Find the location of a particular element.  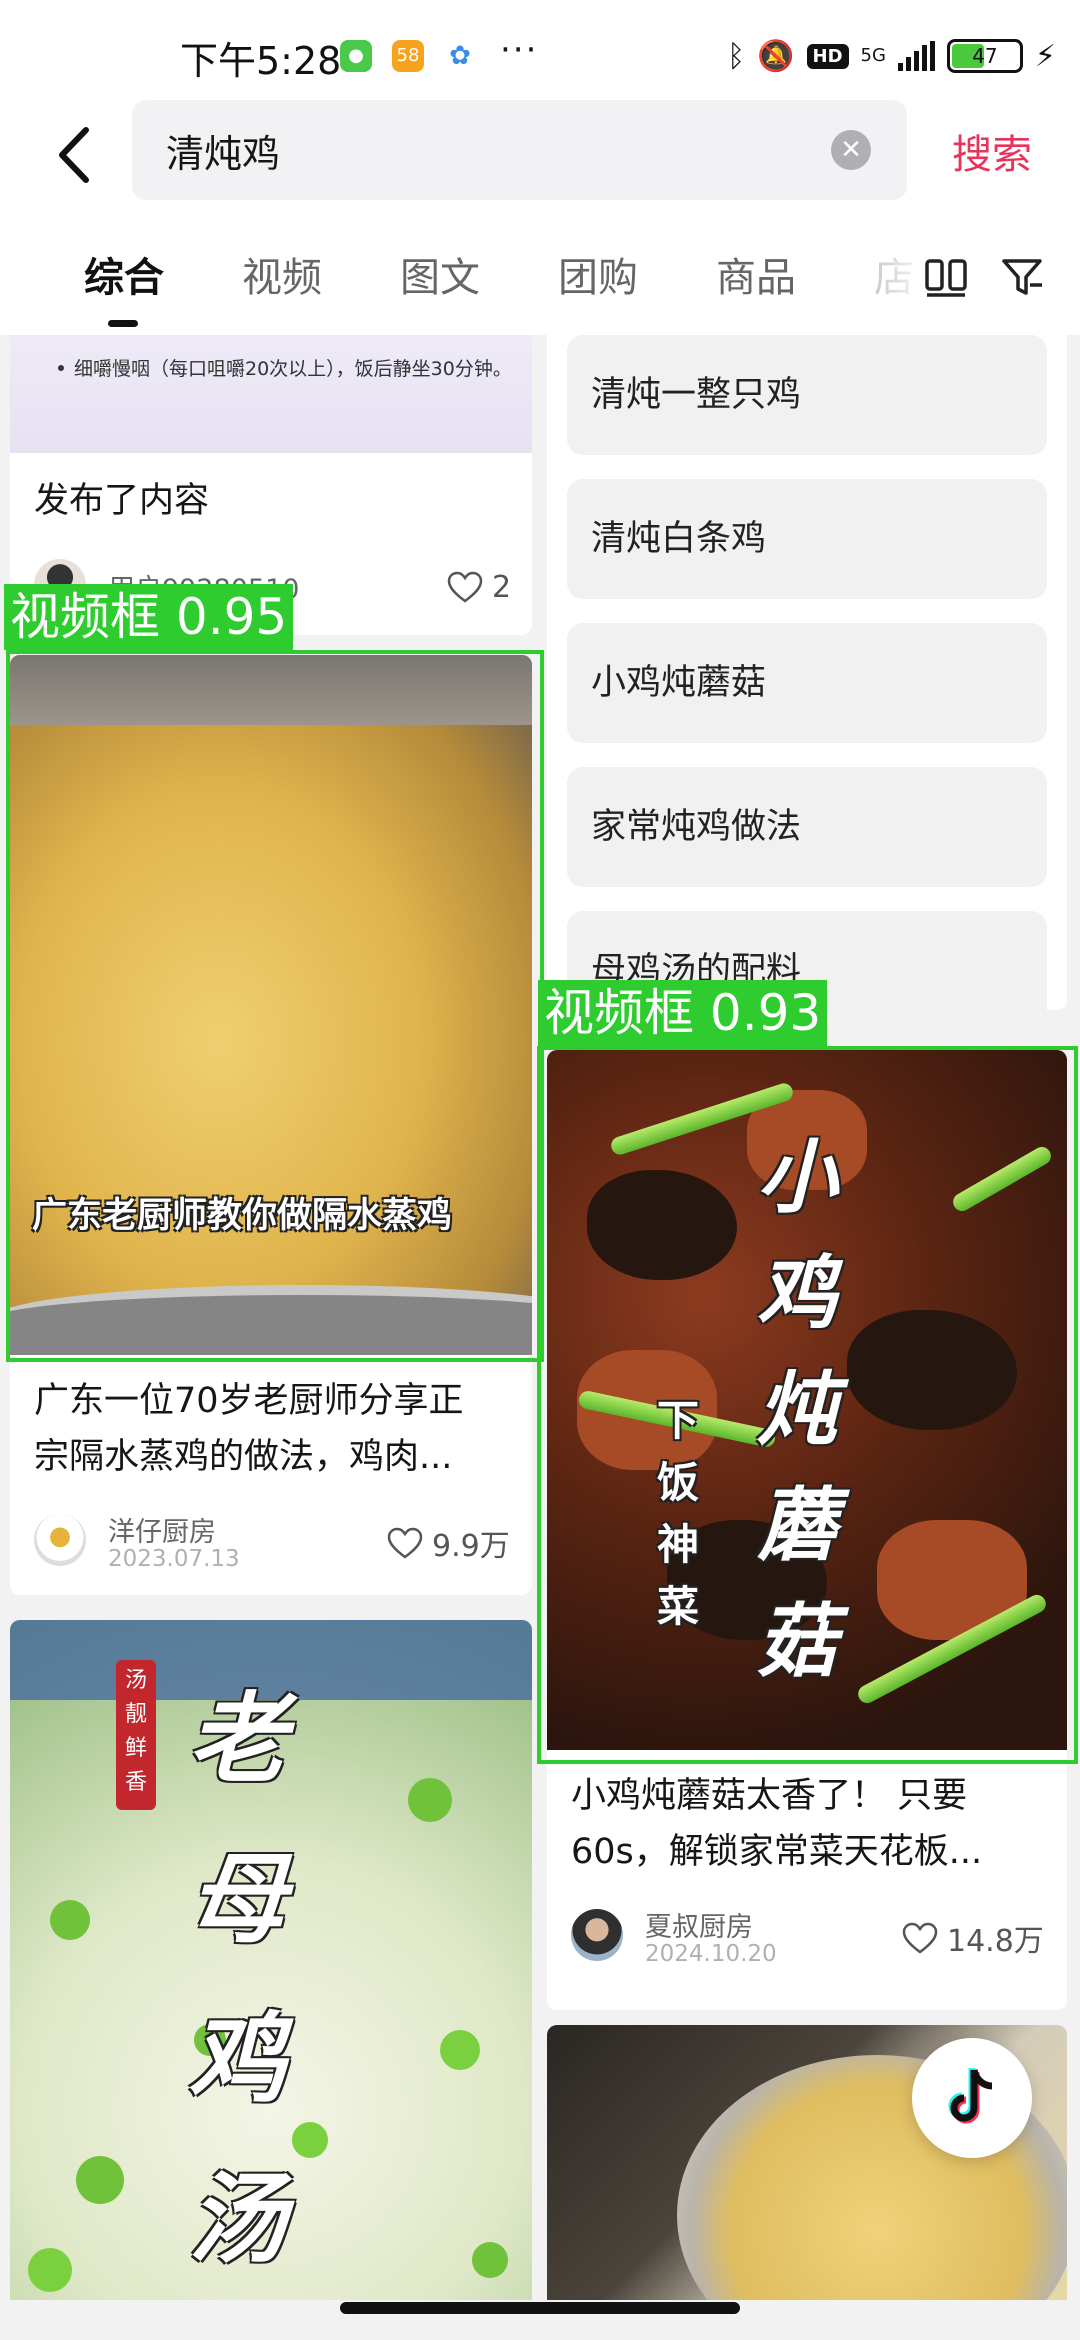

search-header: ✕ 搜索 is located at coordinates (540, 162).